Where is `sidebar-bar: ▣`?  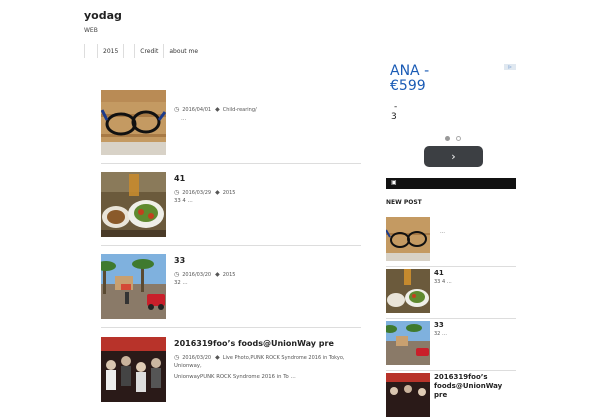 sidebar-bar: ▣ is located at coordinates (451, 183).